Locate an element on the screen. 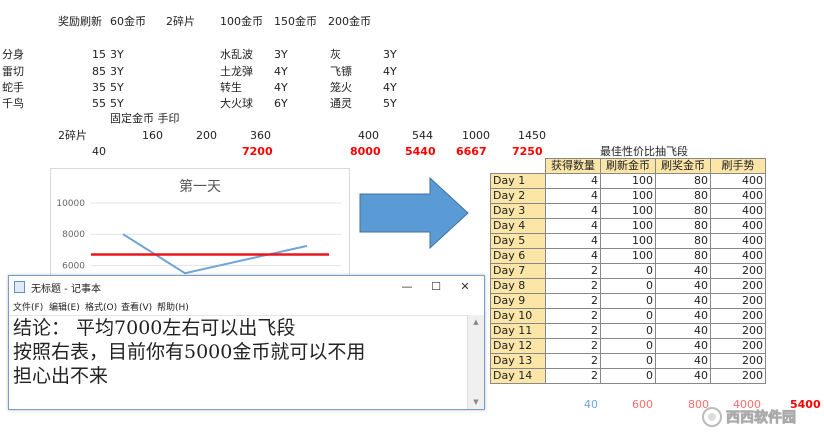  item-name: 雷切 is located at coordinates (13, 71).